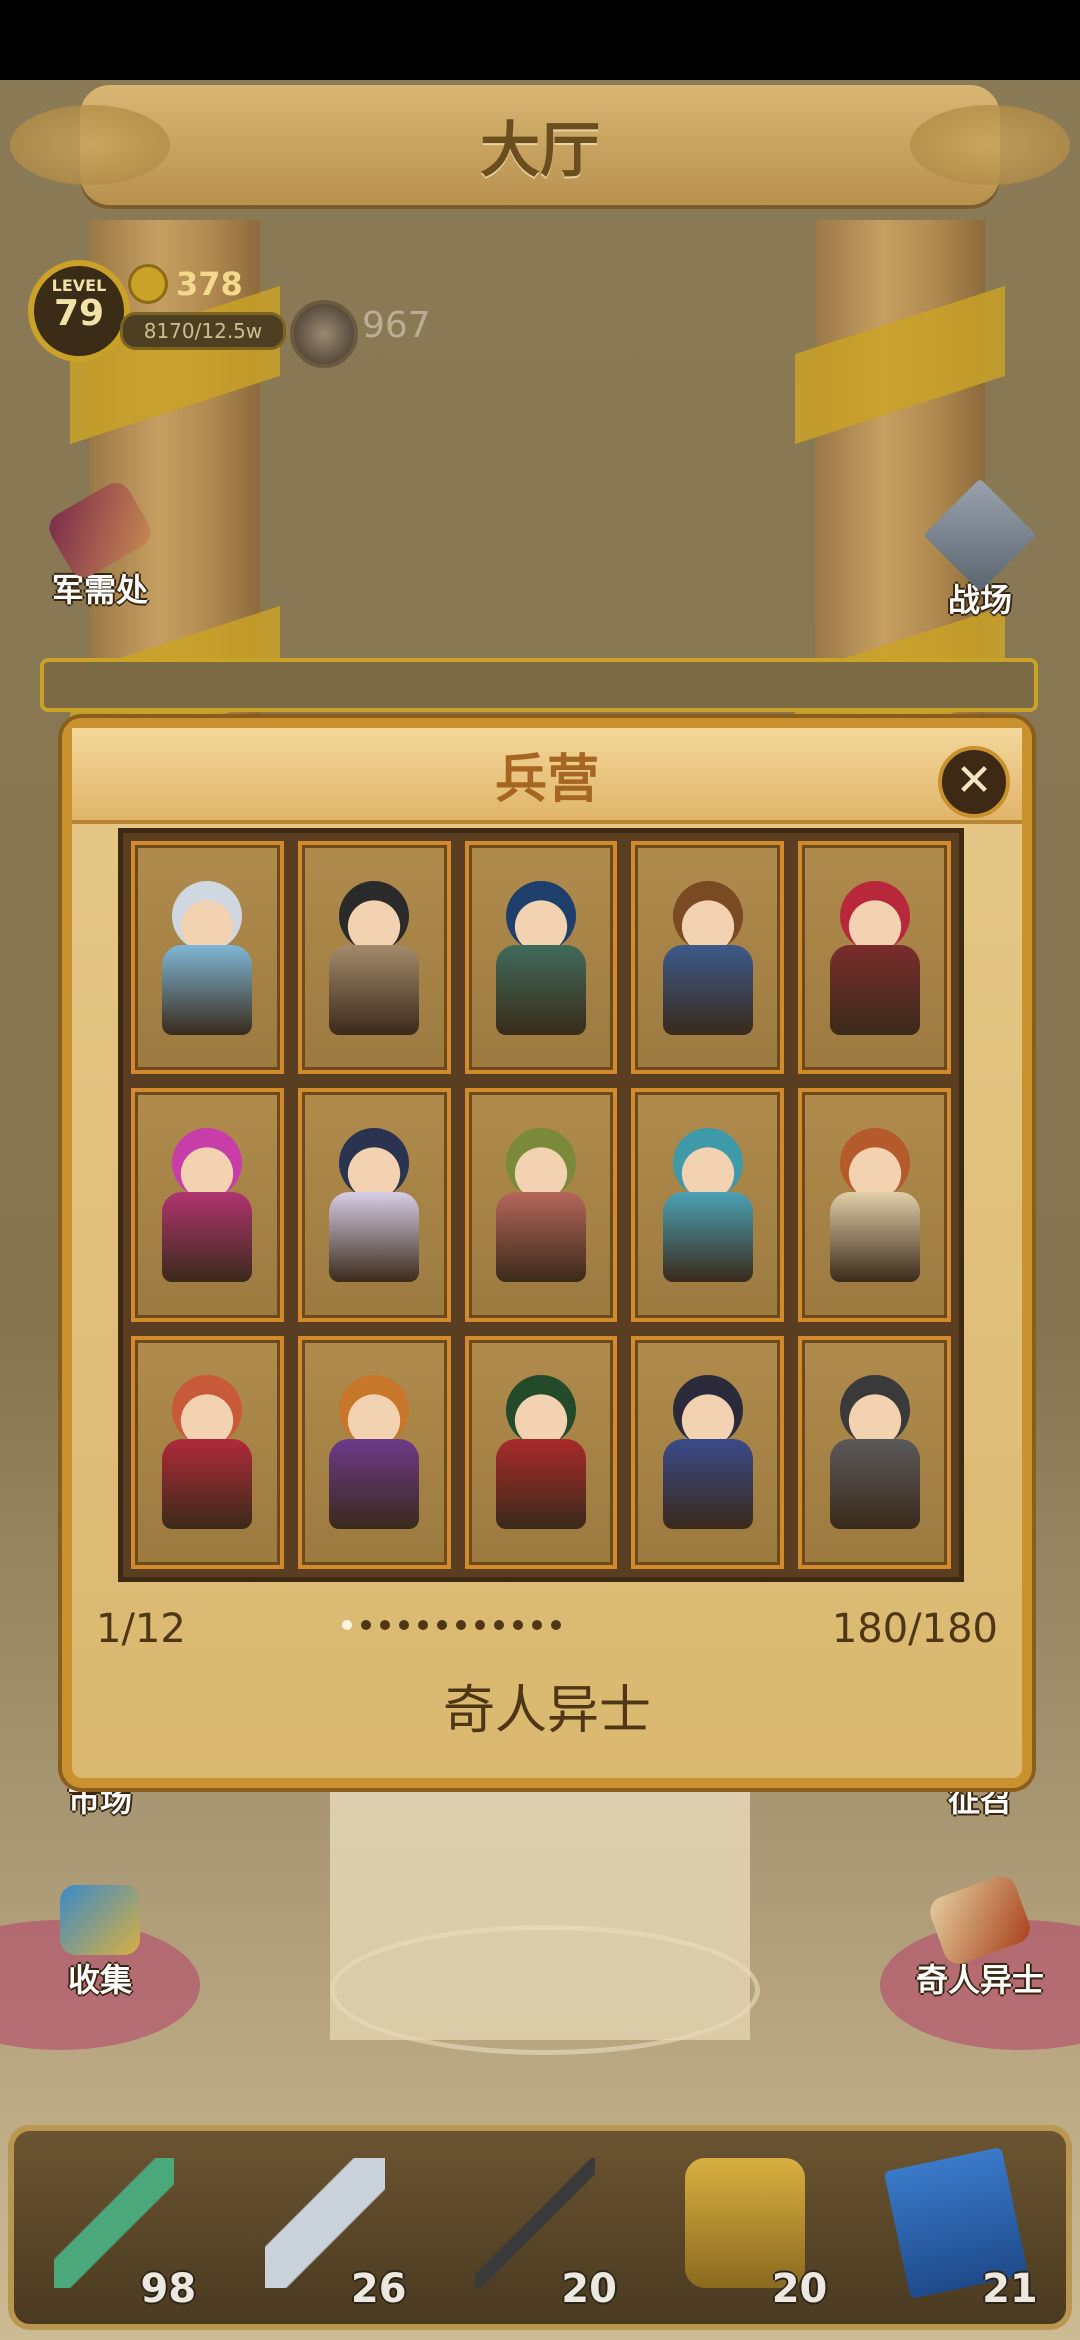 This screenshot has height=2340, width=1080. What do you see at coordinates (209, 284) in the screenshot?
I see `gold-value: 378` at bounding box center [209, 284].